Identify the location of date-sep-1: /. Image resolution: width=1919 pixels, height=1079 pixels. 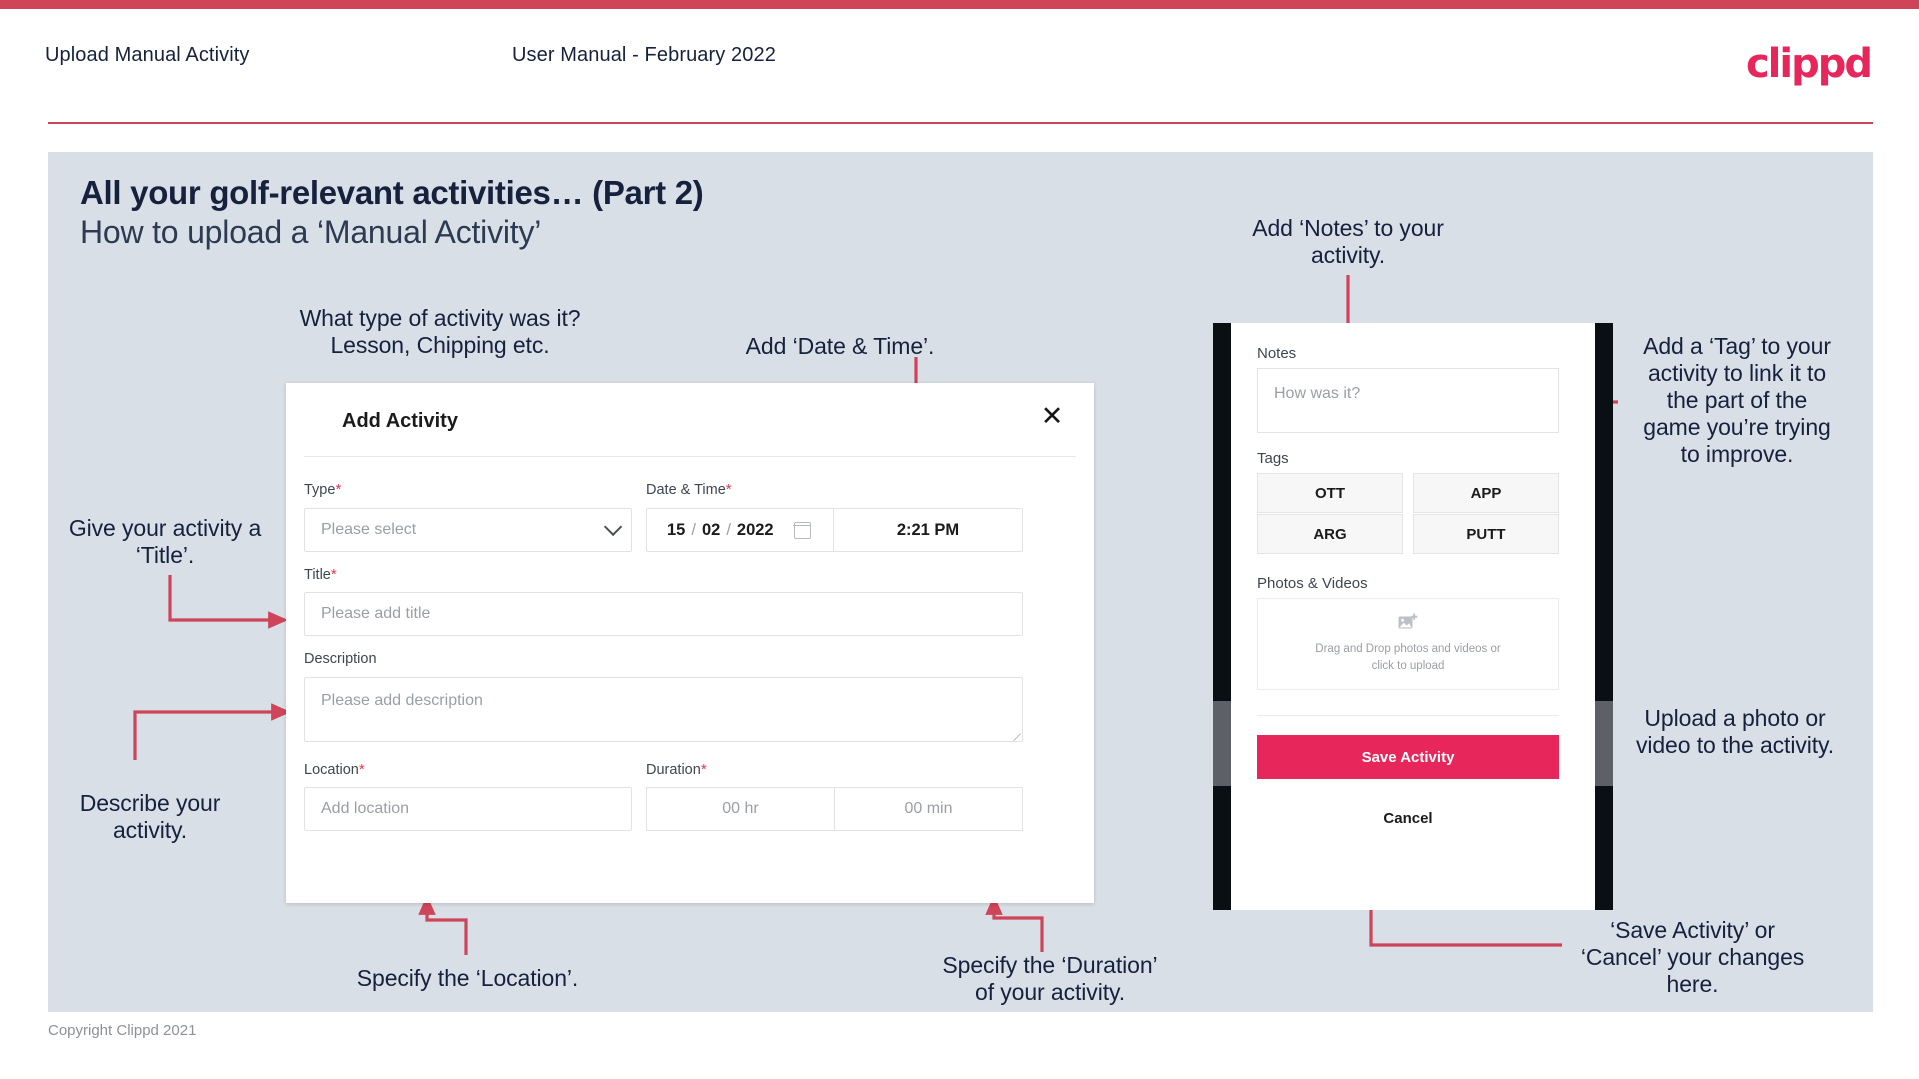
(693, 529).